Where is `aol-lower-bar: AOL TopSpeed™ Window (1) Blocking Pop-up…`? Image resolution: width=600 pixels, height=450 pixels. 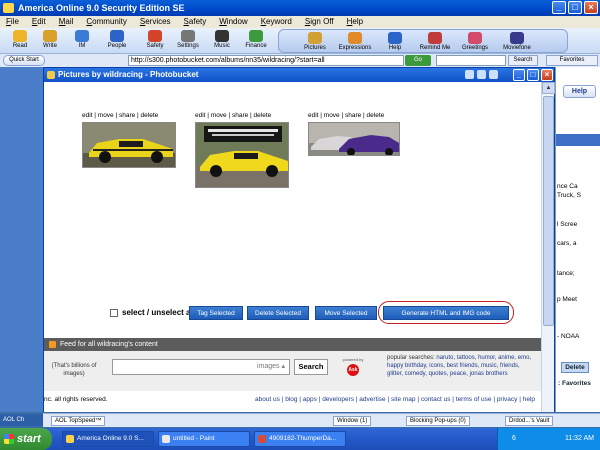
aol-lower-bar: AOL TopSpeed™ Window (1) Blocking Pop-up… is located at coordinates (321, 420).